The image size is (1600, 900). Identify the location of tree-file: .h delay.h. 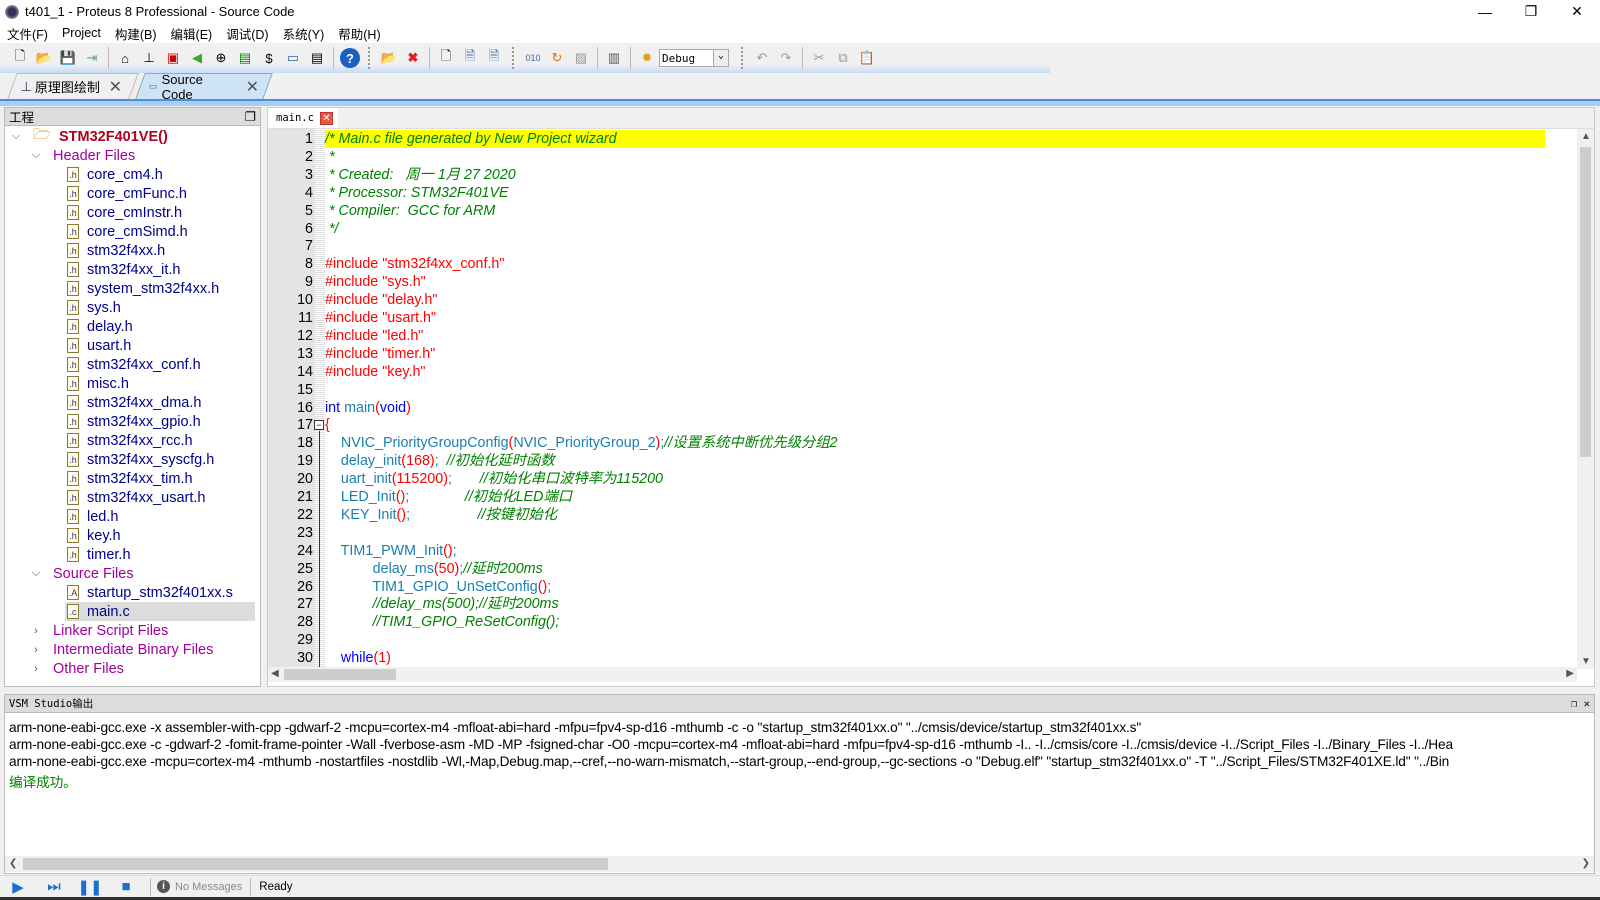
(100, 326).